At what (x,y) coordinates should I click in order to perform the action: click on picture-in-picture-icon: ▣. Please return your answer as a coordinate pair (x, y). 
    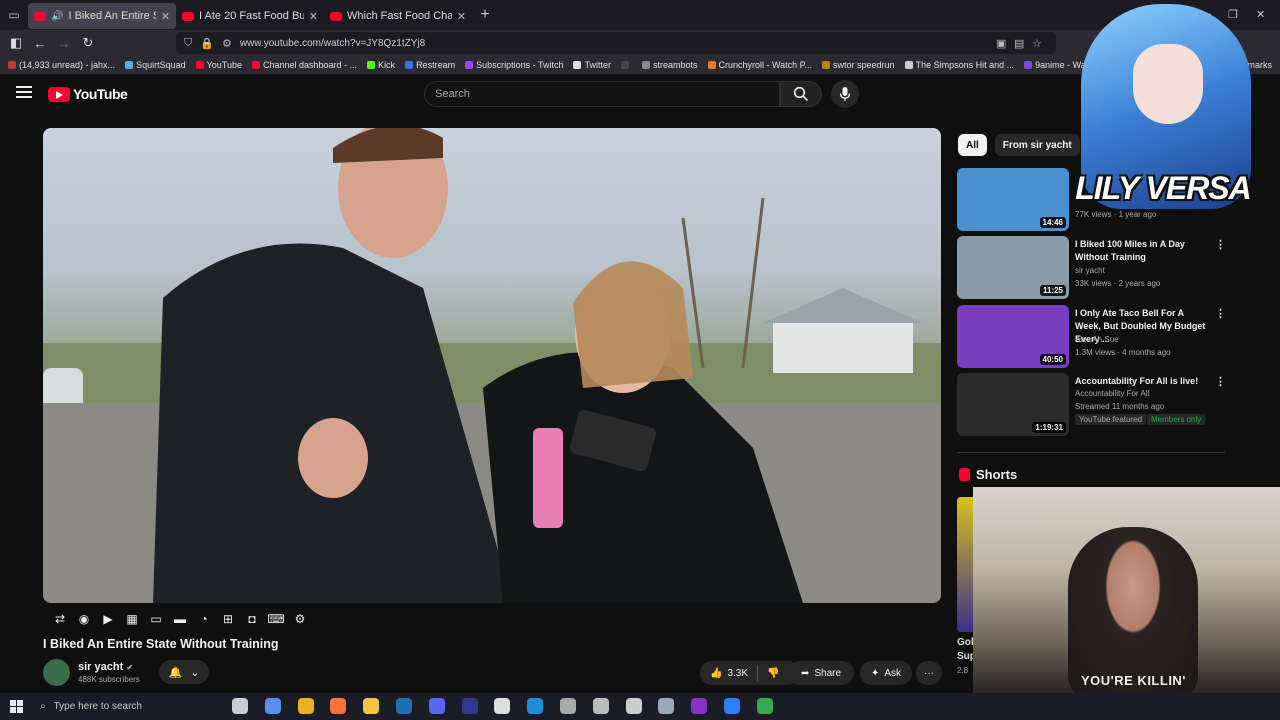
    Looking at the image, I should click on (1001, 43).